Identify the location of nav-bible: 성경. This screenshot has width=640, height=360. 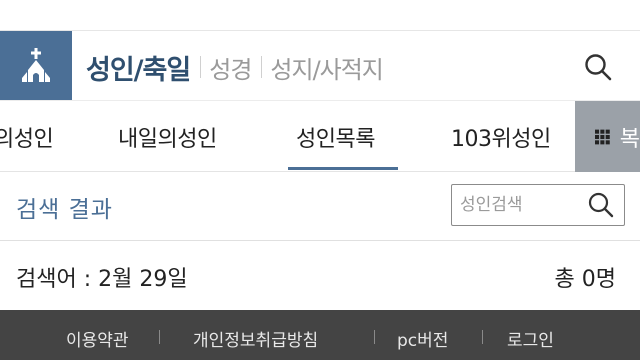
(230, 67).